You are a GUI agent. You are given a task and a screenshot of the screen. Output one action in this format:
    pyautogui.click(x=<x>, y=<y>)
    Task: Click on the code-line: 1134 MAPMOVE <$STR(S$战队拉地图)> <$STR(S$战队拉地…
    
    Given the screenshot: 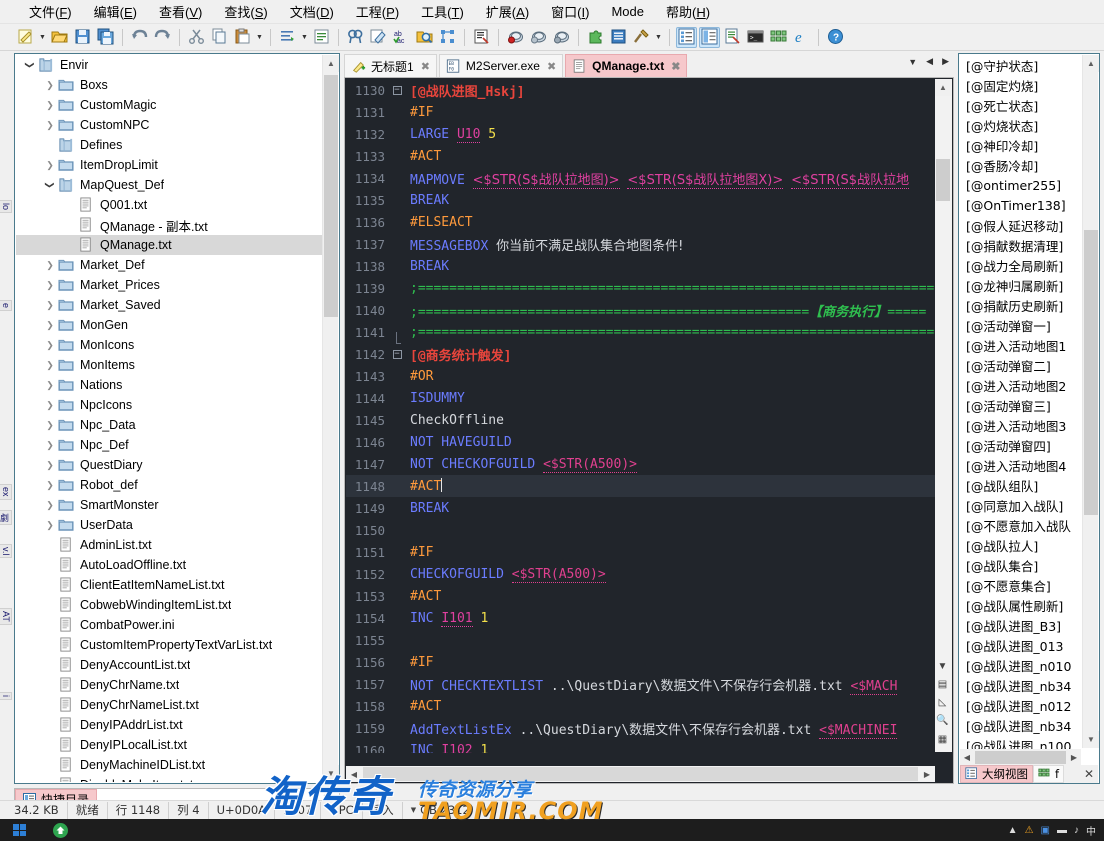 What is the action you would take?
    pyautogui.click(x=640, y=178)
    